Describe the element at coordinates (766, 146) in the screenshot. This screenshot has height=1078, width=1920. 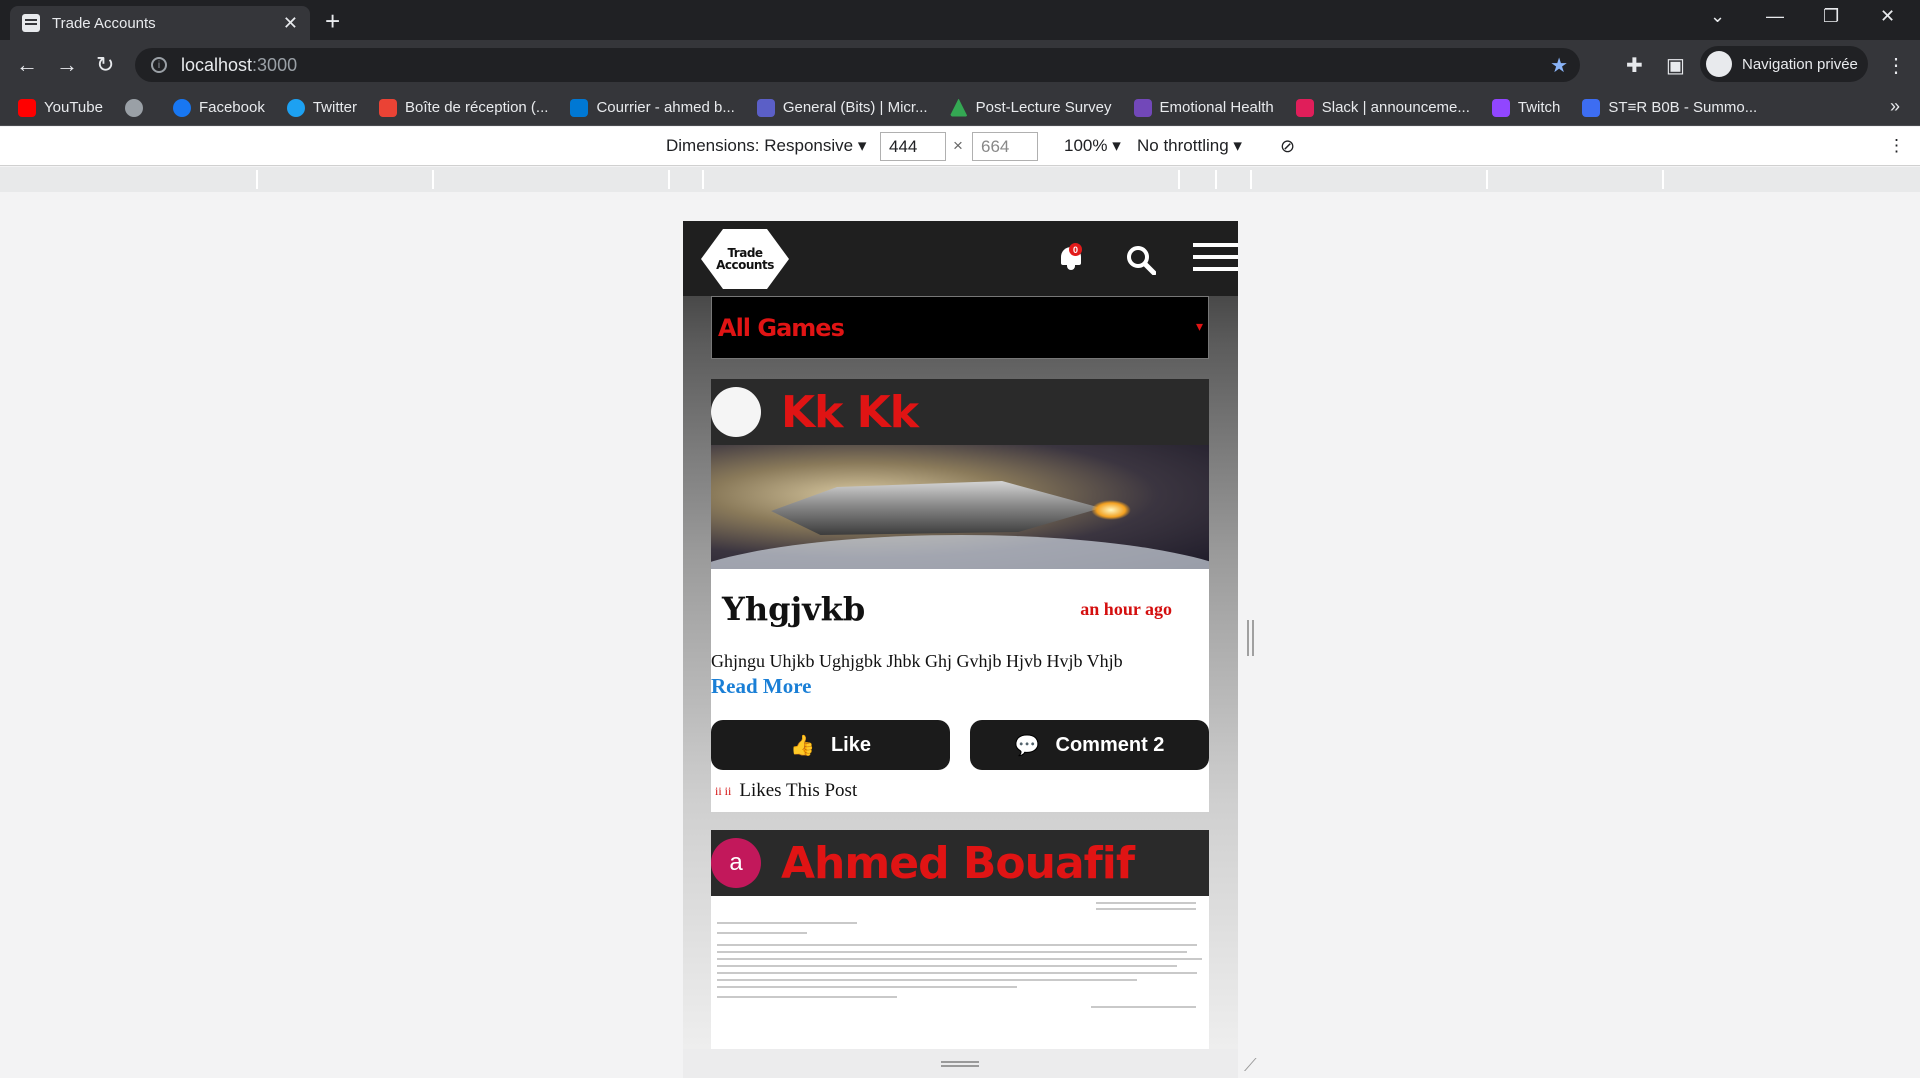
I see `dimensions-dropdown: Dimensions: Responsive ▾` at that location.